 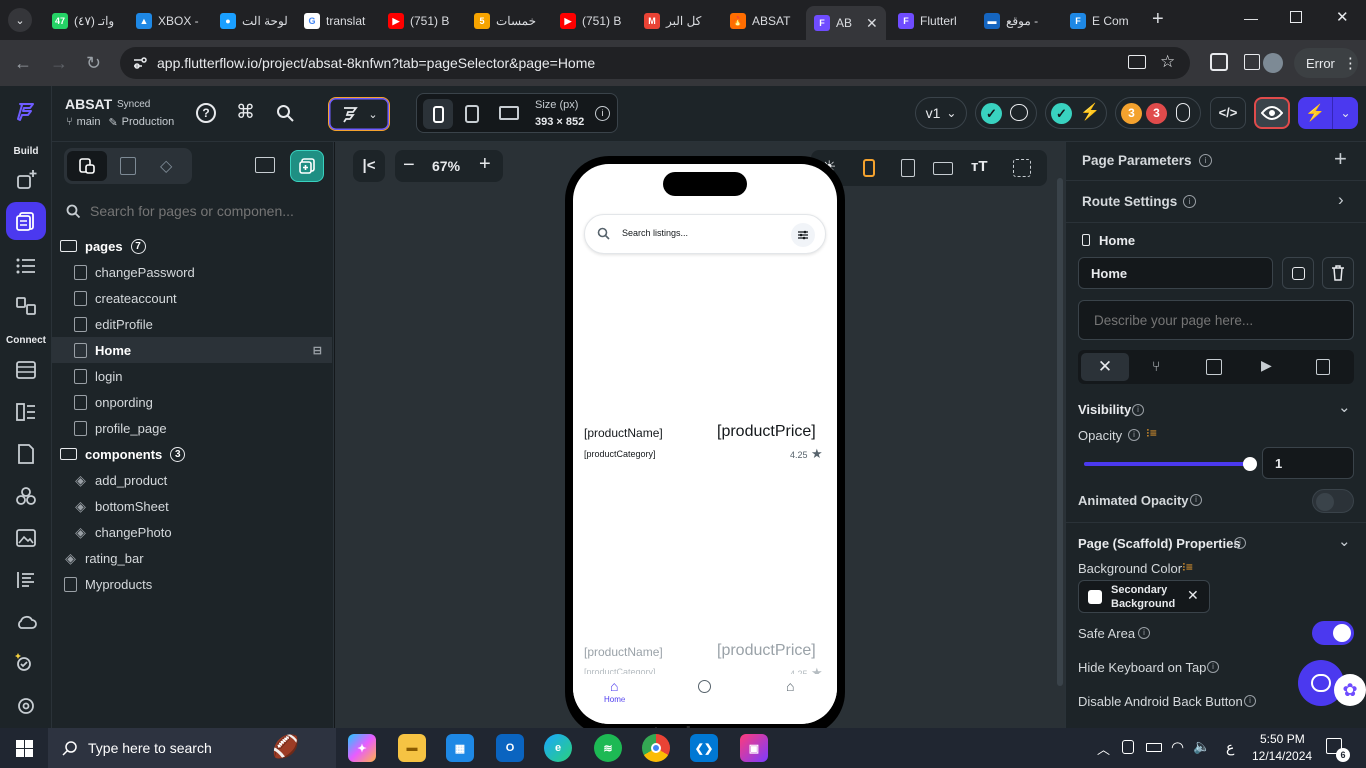 What do you see at coordinates (1103, 748) in the screenshot?
I see `tray-chevron-icon: ︿` at bounding box center [1103, 748].